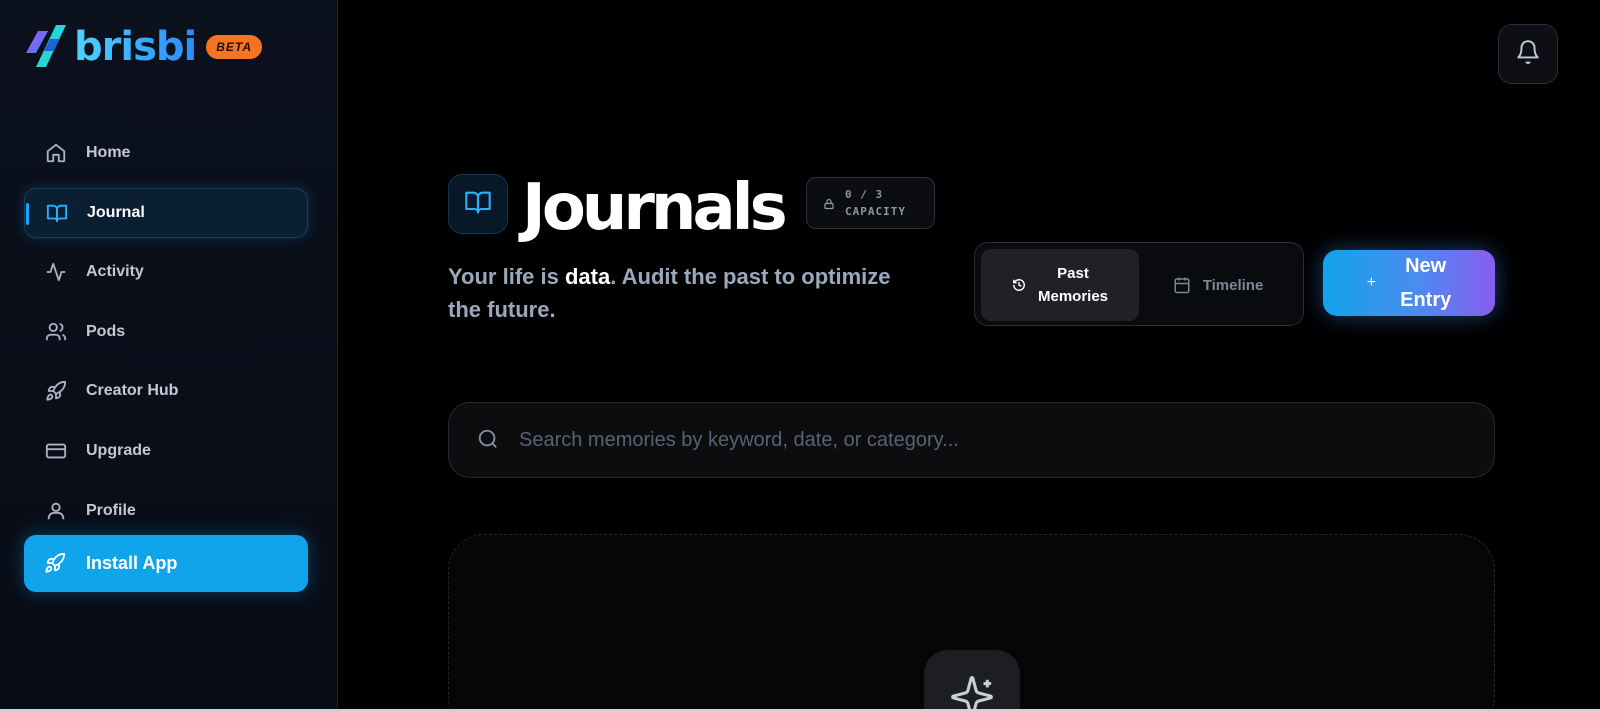 The width and height of the screenshot is (1600, 712). Describe the element at coordinates (972, 693) in the screenshot. I see `sparkles-icon` at that location.